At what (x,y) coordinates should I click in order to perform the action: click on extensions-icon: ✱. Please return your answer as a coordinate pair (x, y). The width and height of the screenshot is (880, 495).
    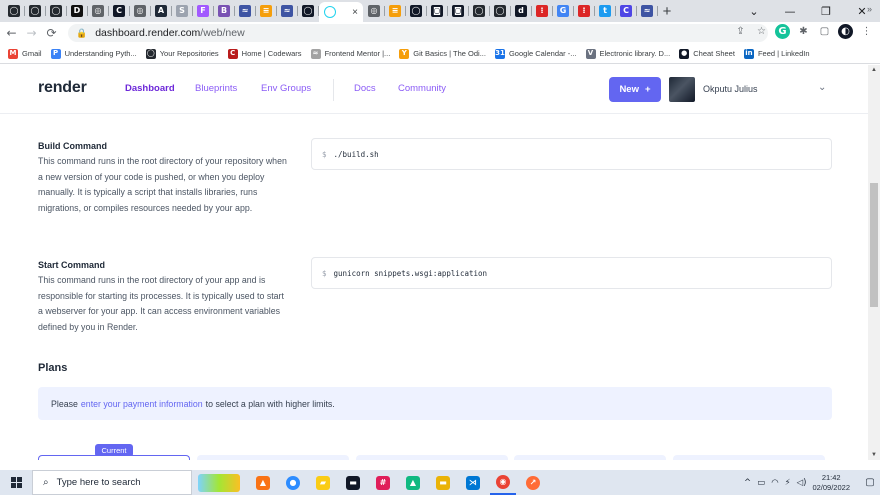
    Looking at the image, I should click on (803, 31).